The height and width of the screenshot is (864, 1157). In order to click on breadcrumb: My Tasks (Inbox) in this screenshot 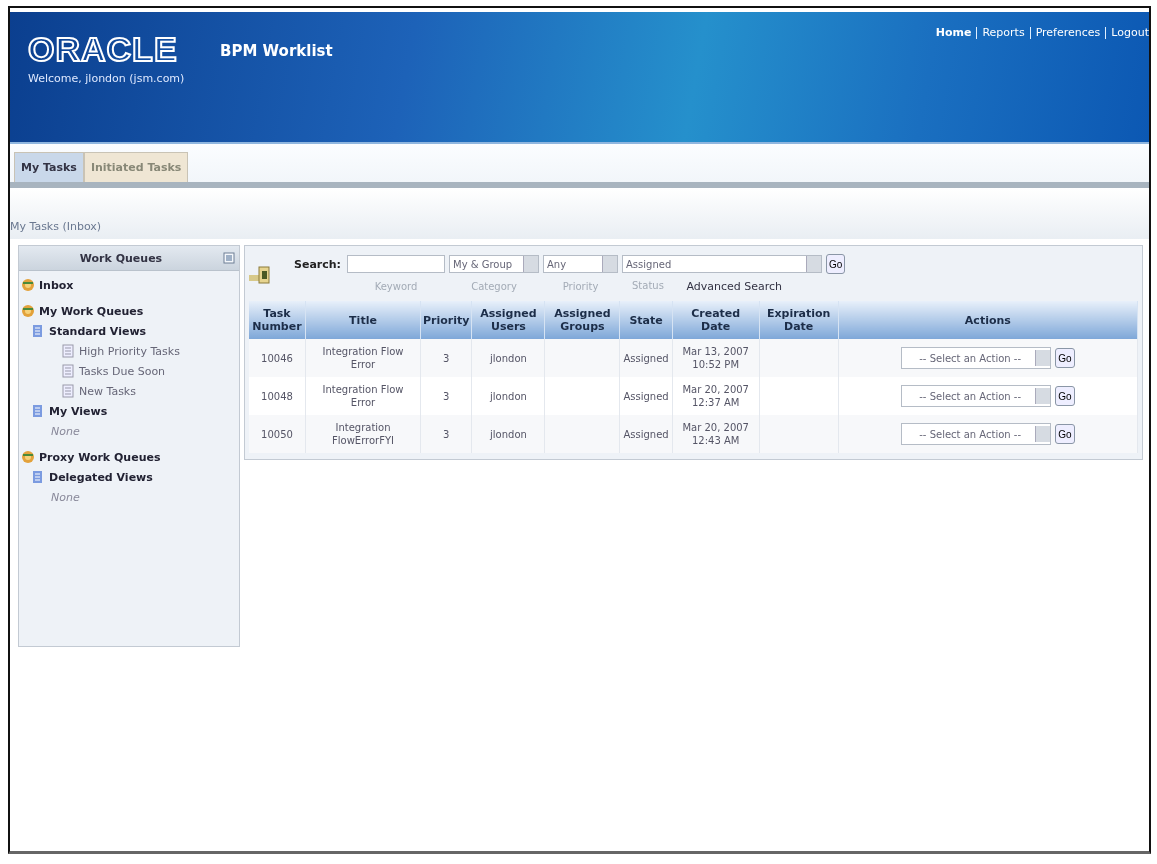, I will do `click(56, 226)`.